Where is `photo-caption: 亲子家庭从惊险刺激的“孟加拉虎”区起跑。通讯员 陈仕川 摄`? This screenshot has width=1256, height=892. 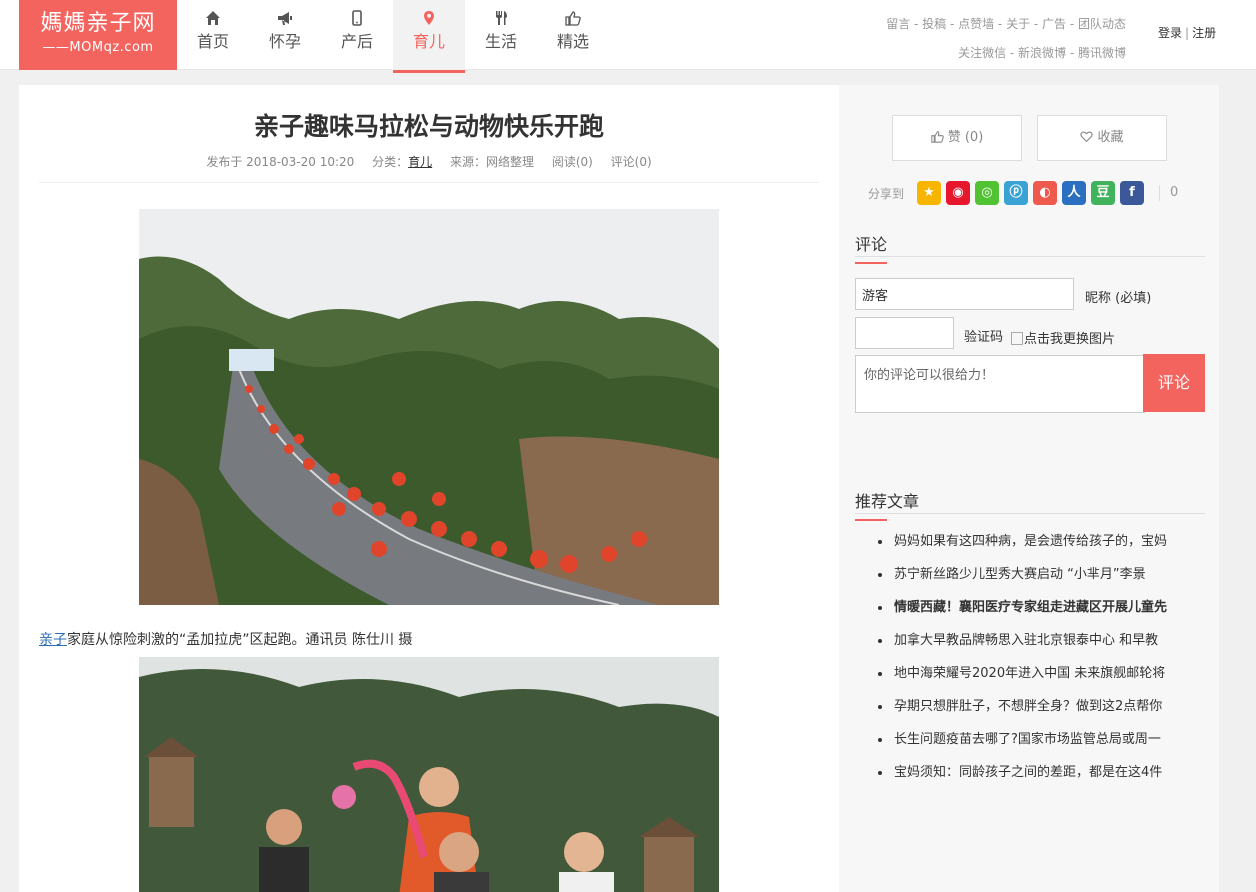
photo-caption: 亲子家庭从惊险刺激的“孟加拉虎”区起跑。通讯员 陈仕川 摄 is located at coordinates (225, 639).